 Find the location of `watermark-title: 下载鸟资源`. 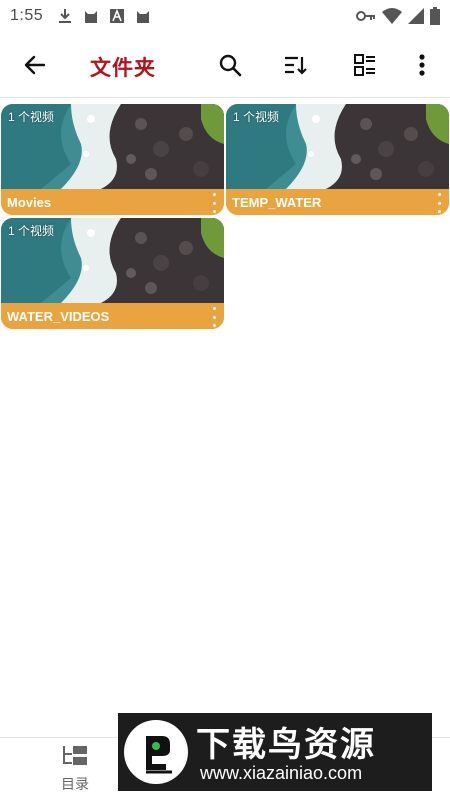

watermark-title: 下载鸟资源 is located at coordinates (286, 745).